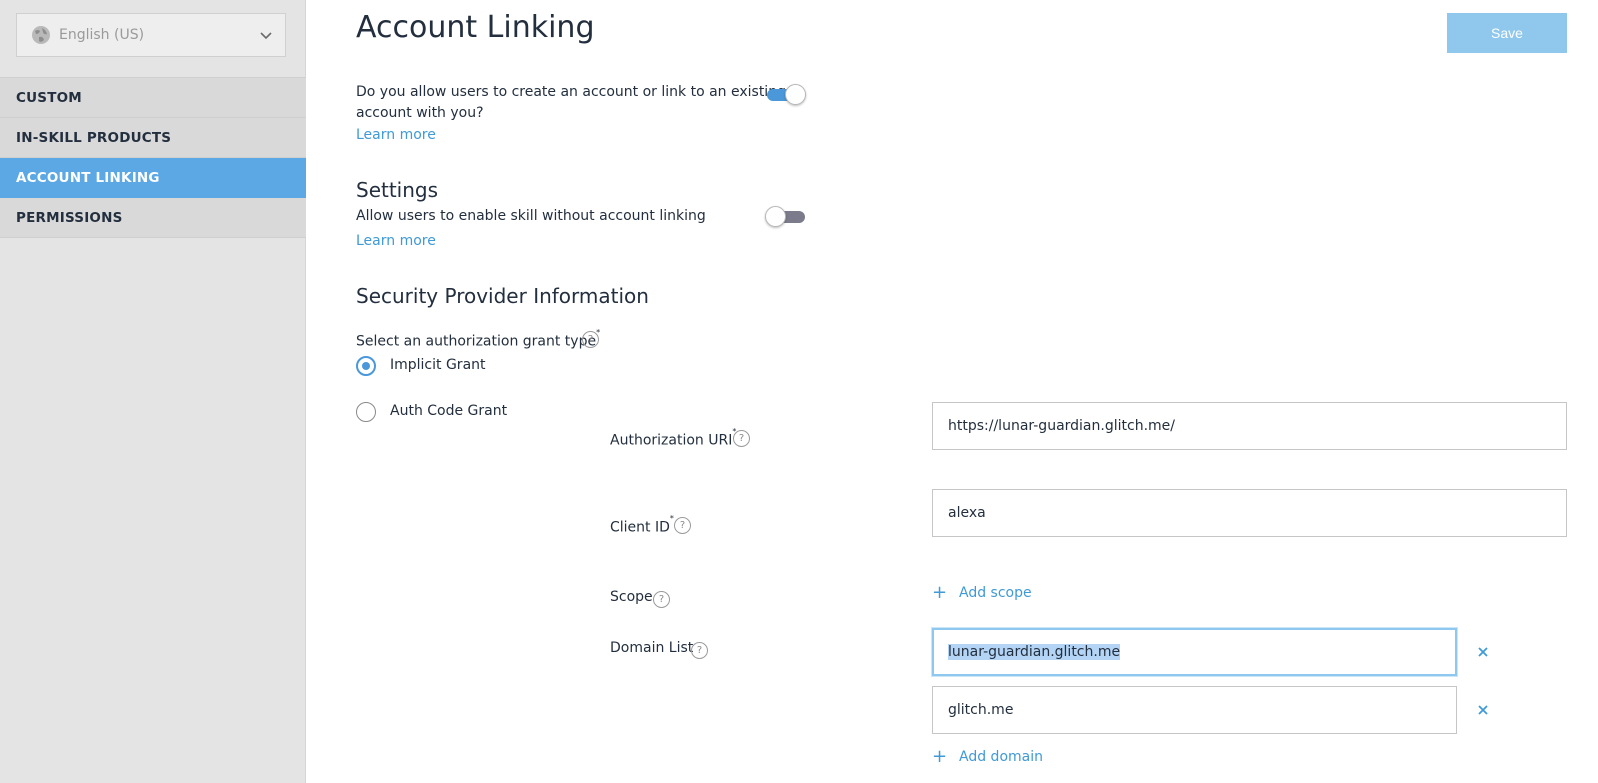 The height and width of the screenshot is (783, 1598). I want to click on add-scope-link: Add scope, so click(995, 593).